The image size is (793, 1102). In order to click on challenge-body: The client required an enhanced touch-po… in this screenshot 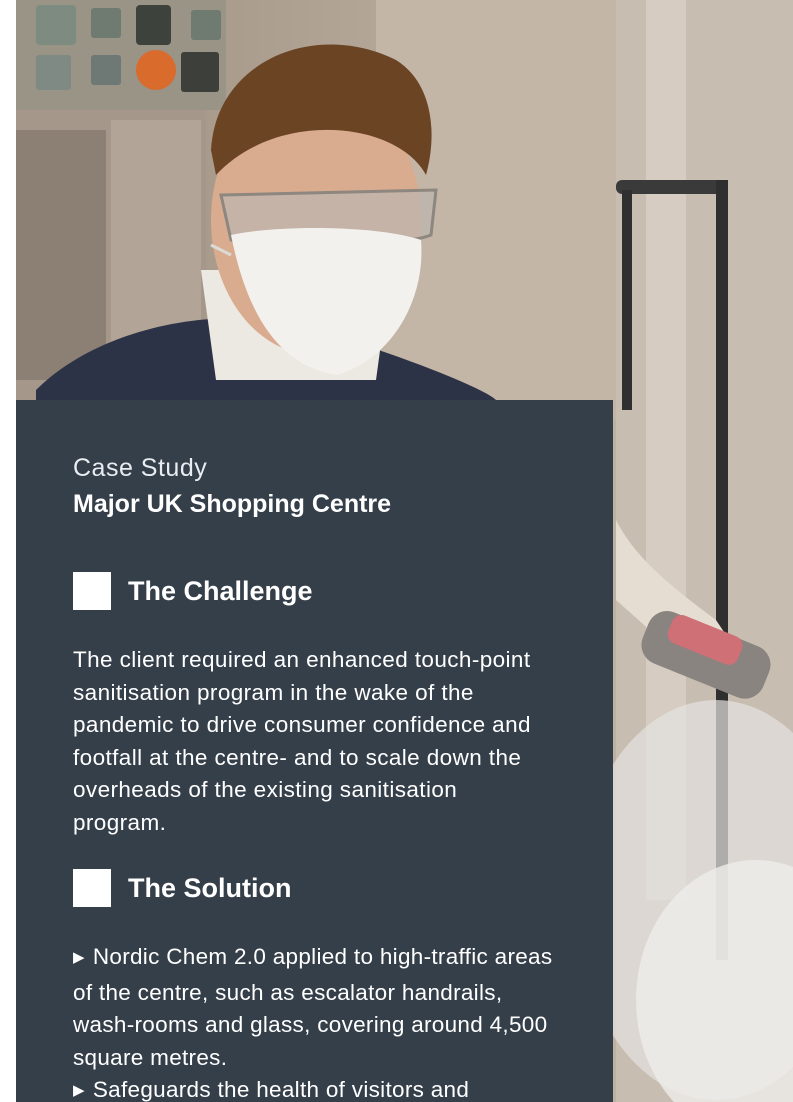, I will do `click(302, 741)`.